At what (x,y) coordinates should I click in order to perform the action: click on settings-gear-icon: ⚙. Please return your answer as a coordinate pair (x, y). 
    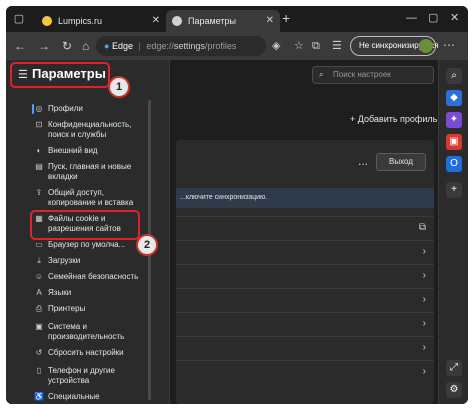
    Looking at the image, I should click on (454, 390).